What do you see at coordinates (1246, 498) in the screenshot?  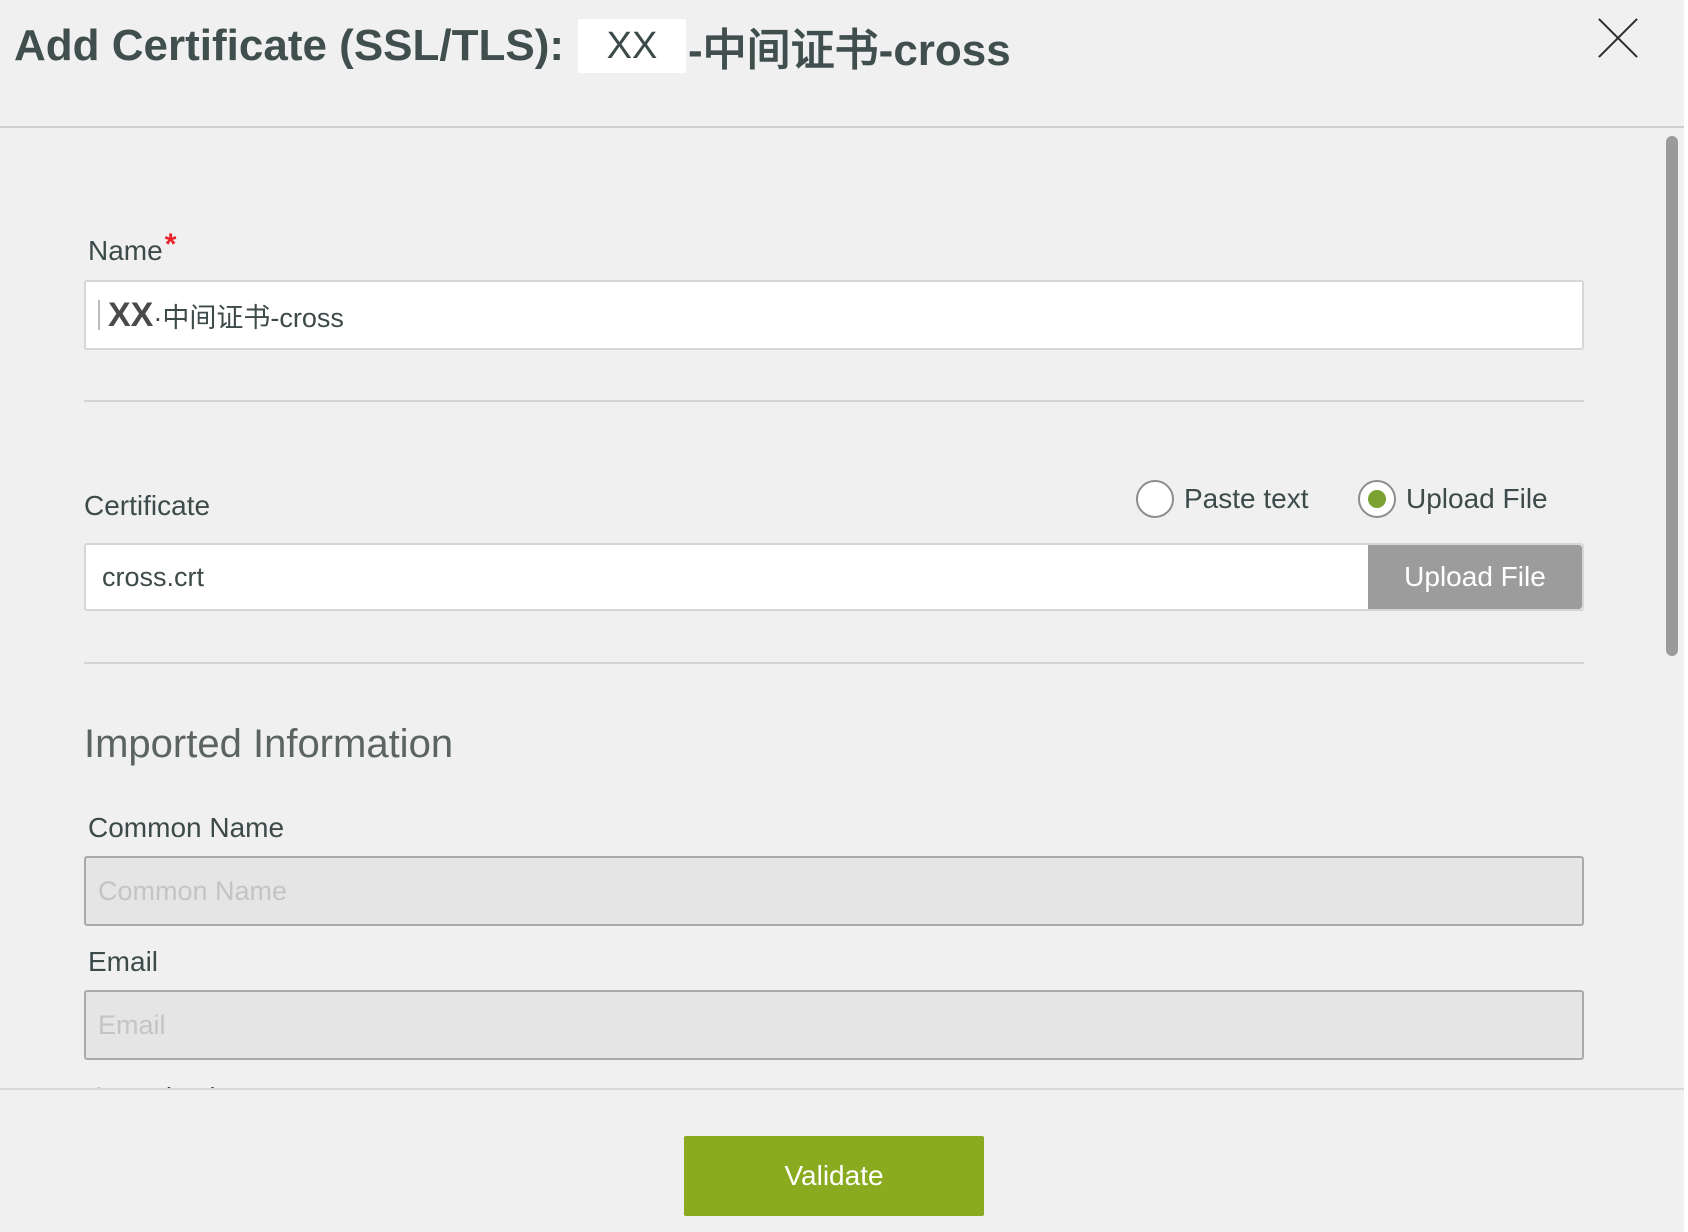 I see `radio-paste-text-label: Paste text` at bounding box center [1246, 498].